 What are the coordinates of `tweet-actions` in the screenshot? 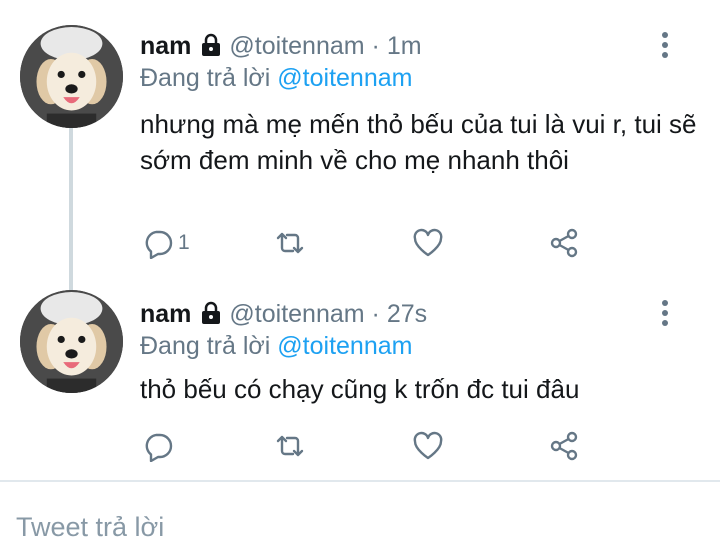 It's located at (370, 446).